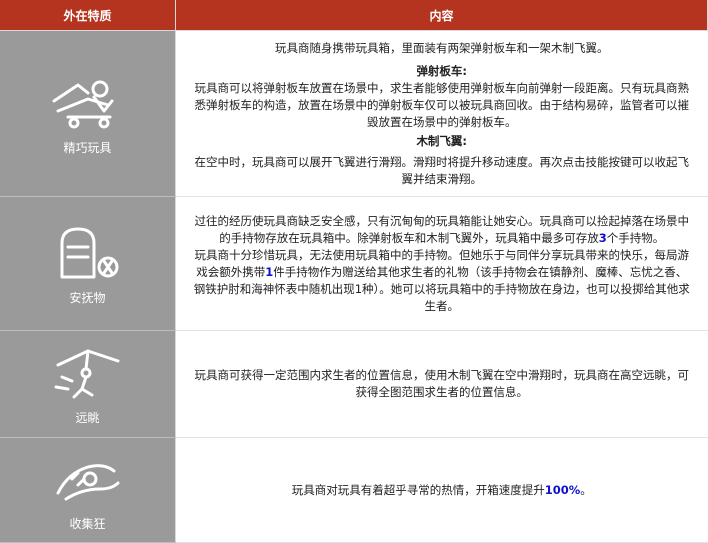 This screenshot has width=708, height=543. I want to click on subsection-title: 弹射板车:, so click(442, 70).